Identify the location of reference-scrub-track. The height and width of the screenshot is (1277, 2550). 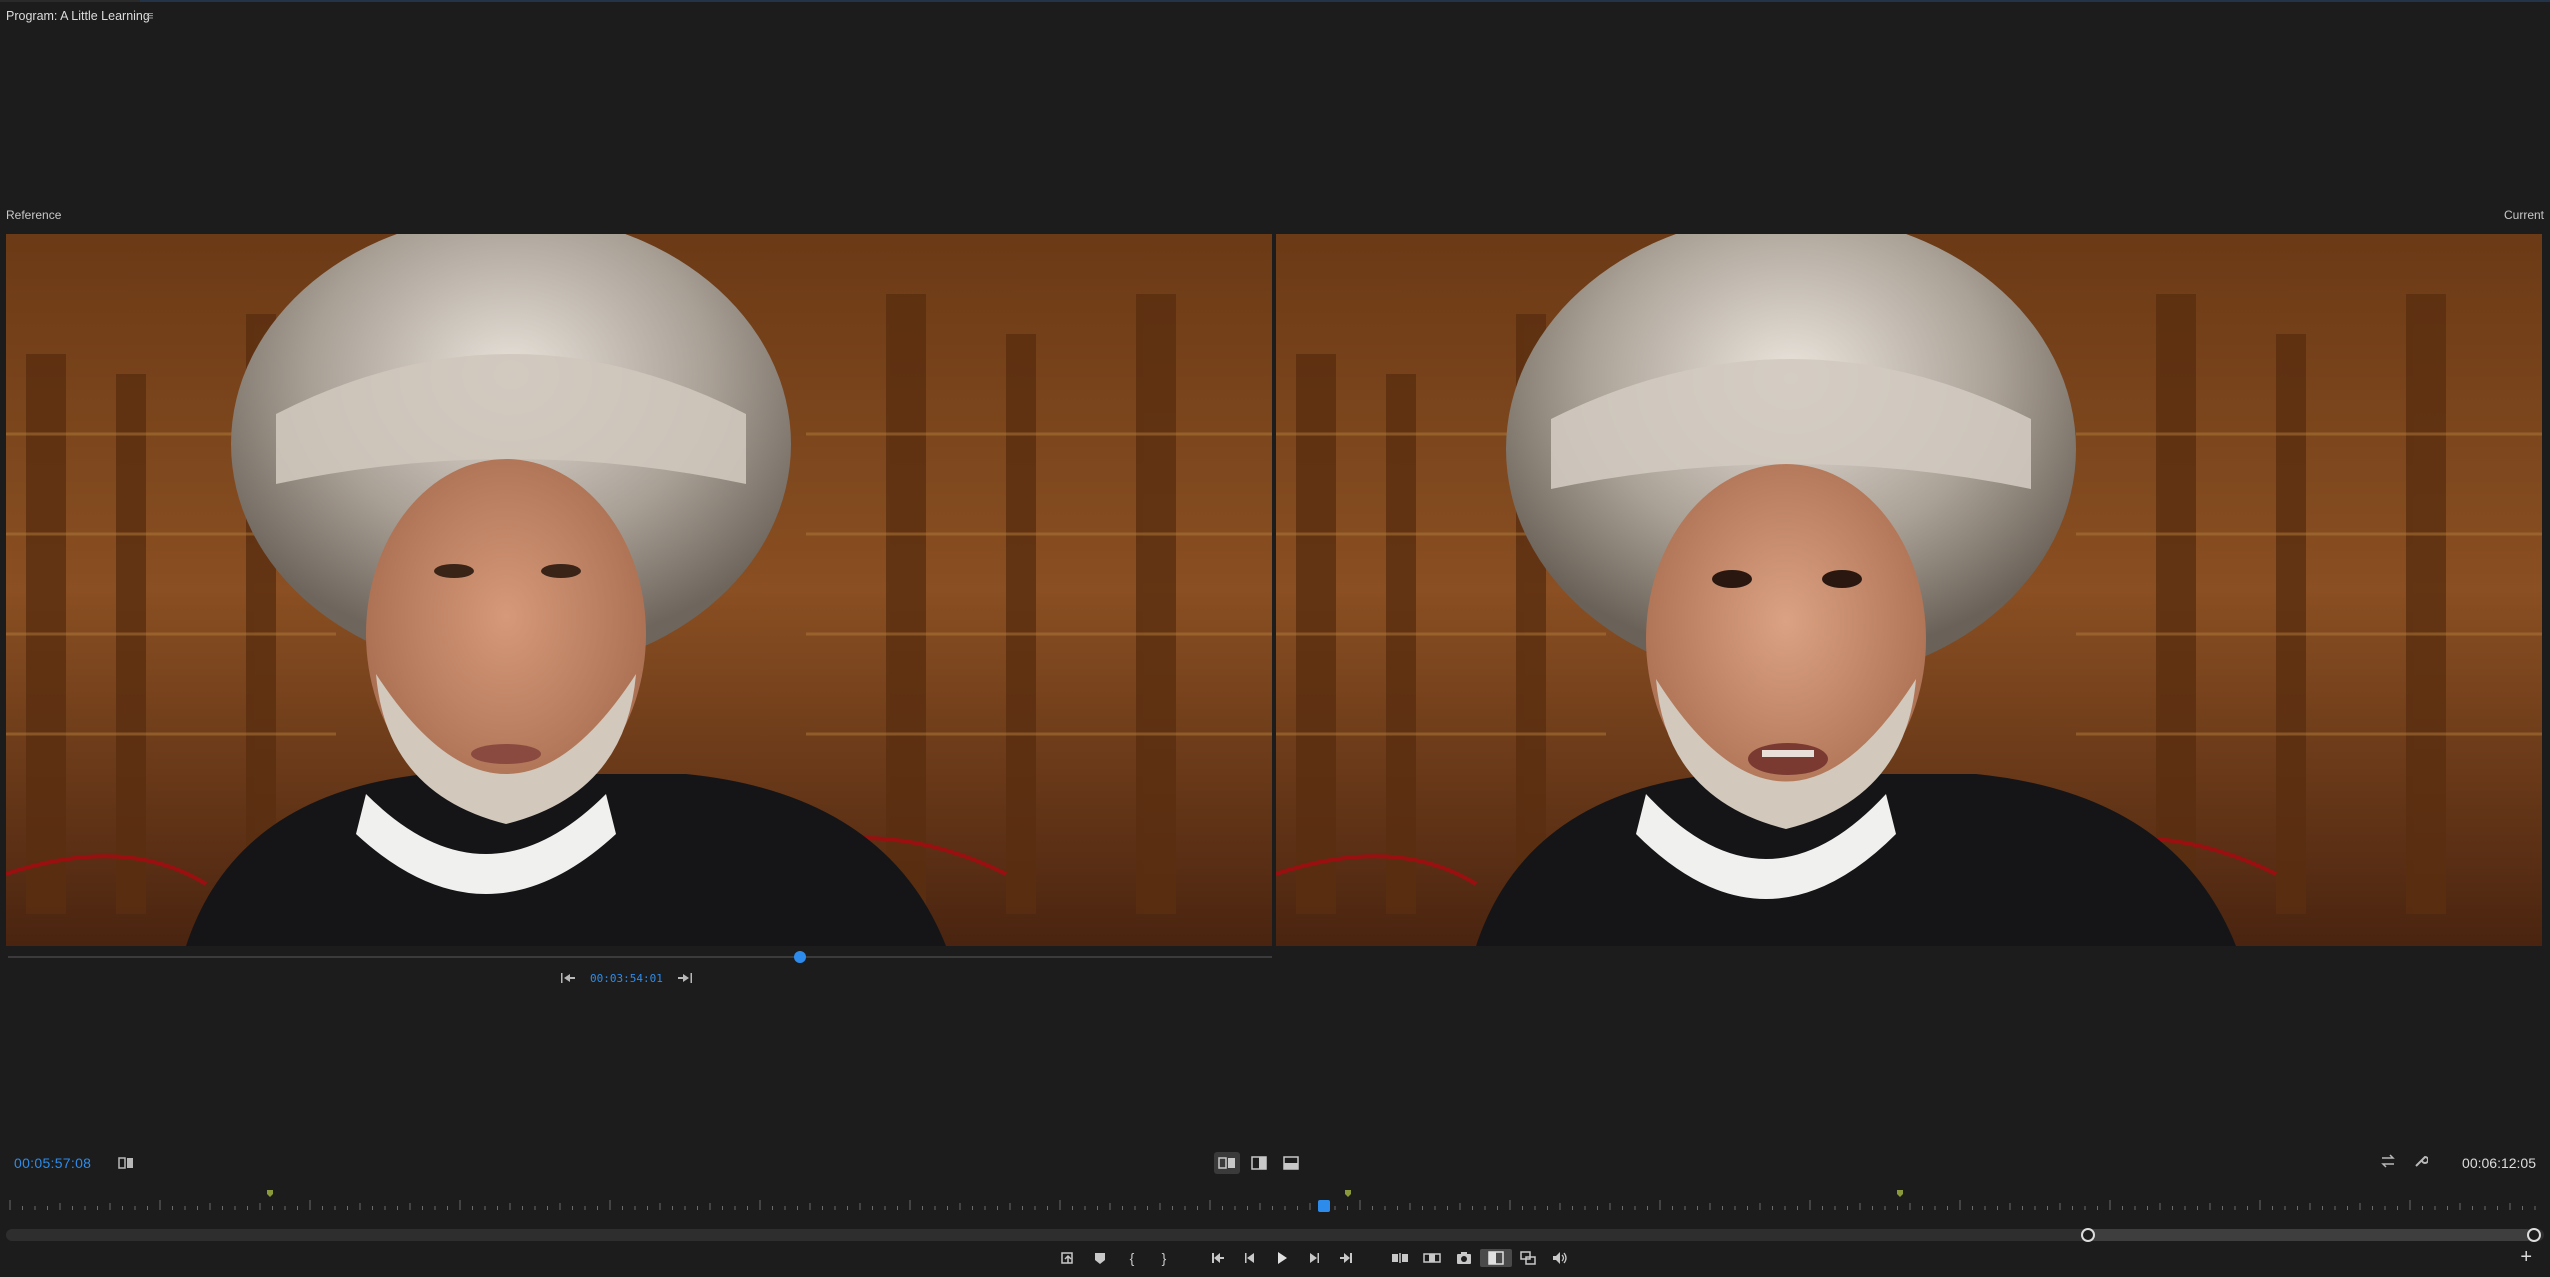
(640, 957).